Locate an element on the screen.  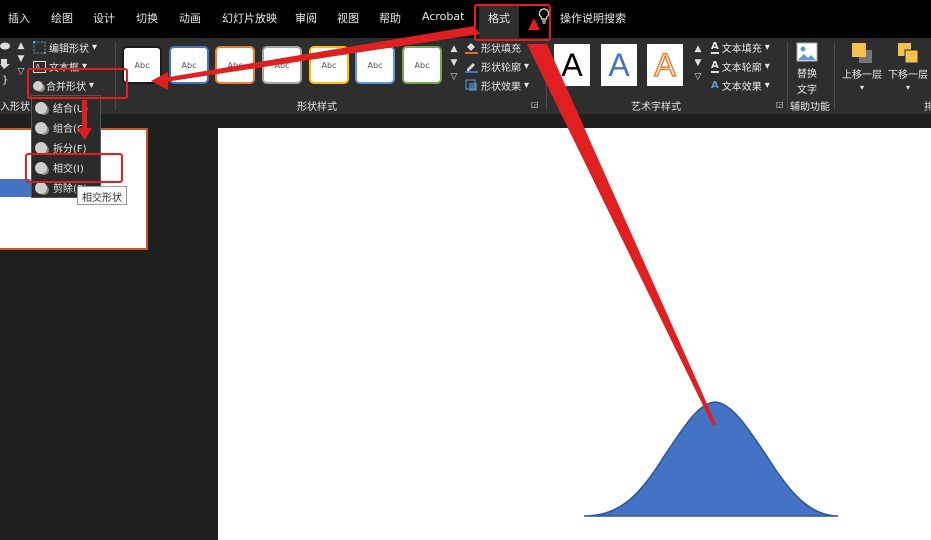
bring-forward-label: 上移一层 is located at coordinates (862, 75).